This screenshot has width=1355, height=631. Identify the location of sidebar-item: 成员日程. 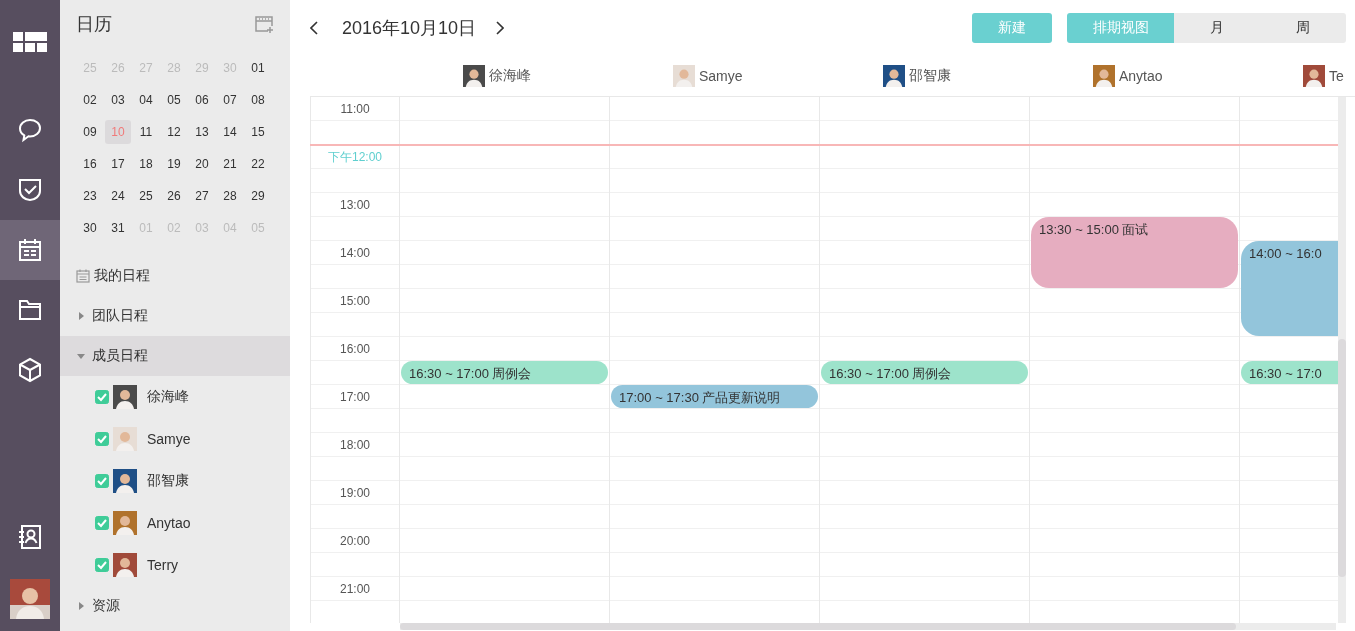
(175, 356).